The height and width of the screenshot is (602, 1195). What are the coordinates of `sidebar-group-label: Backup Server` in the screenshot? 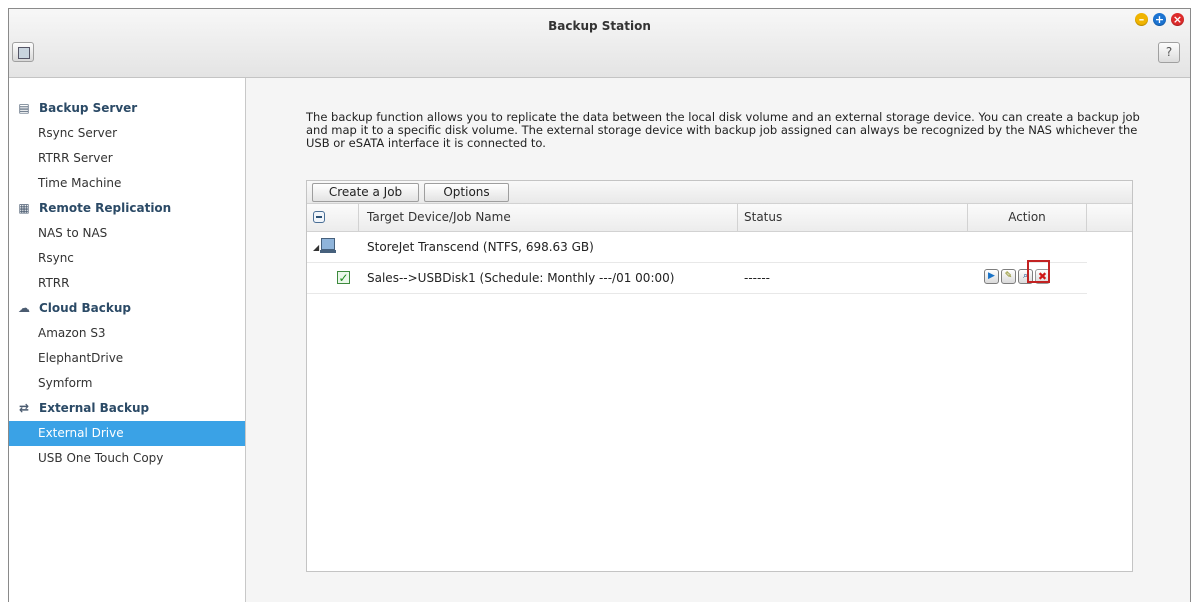 It's located at (88, 108).